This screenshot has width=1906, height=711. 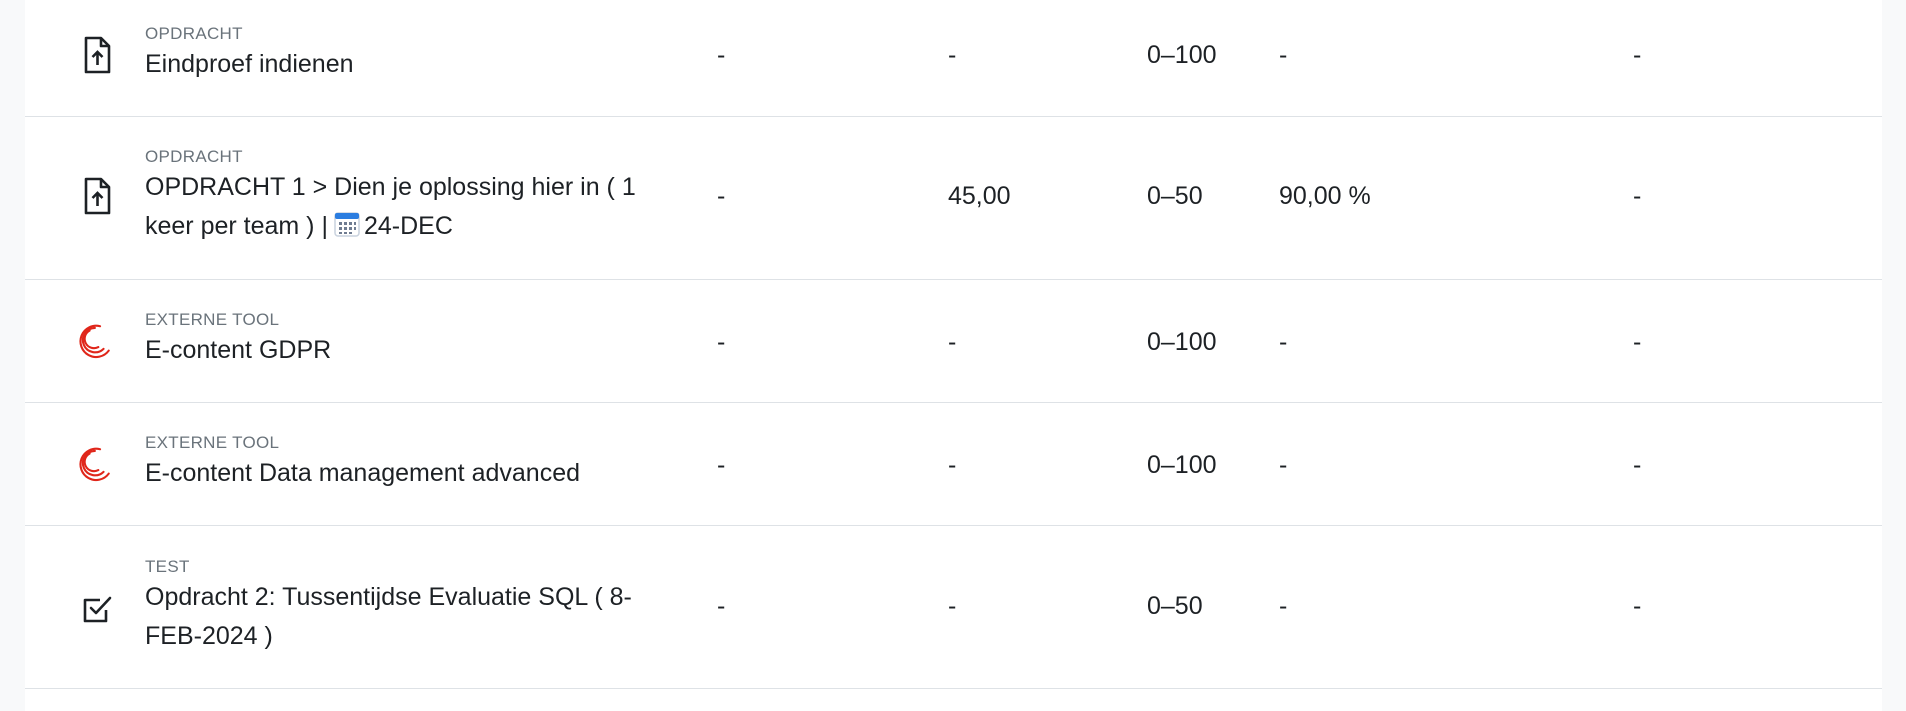 What do you see at coordinates (405, 350) in the screenshot?
I see `item-title-link: E-content GDPR` at bounding box center [405, 350].